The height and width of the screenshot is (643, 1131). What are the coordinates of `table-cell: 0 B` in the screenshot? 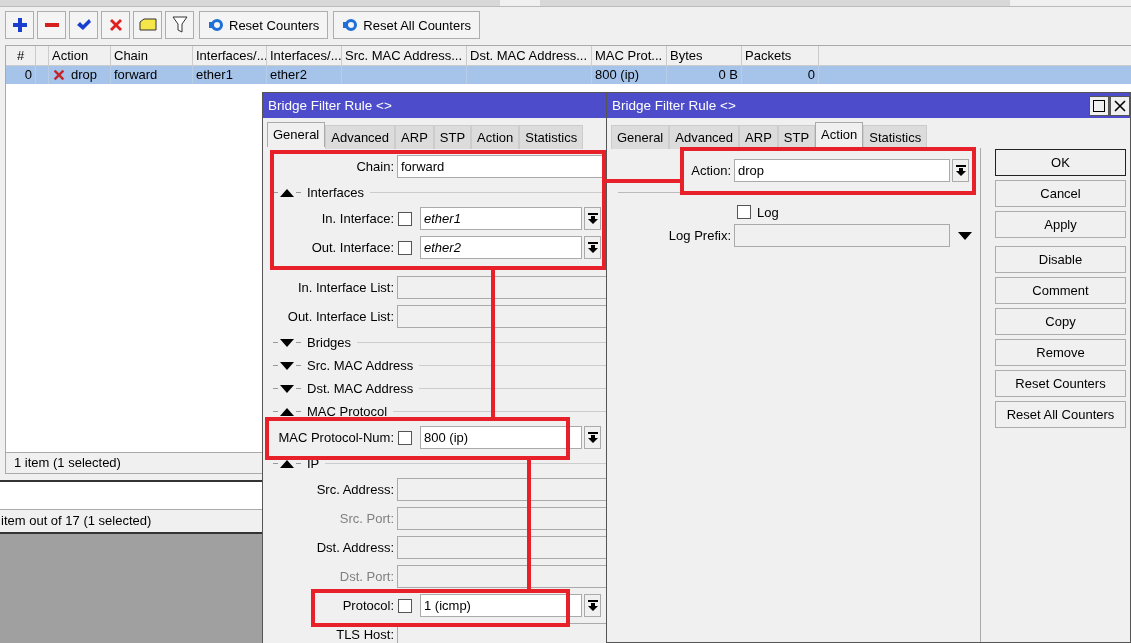 It's located at (704, 75).